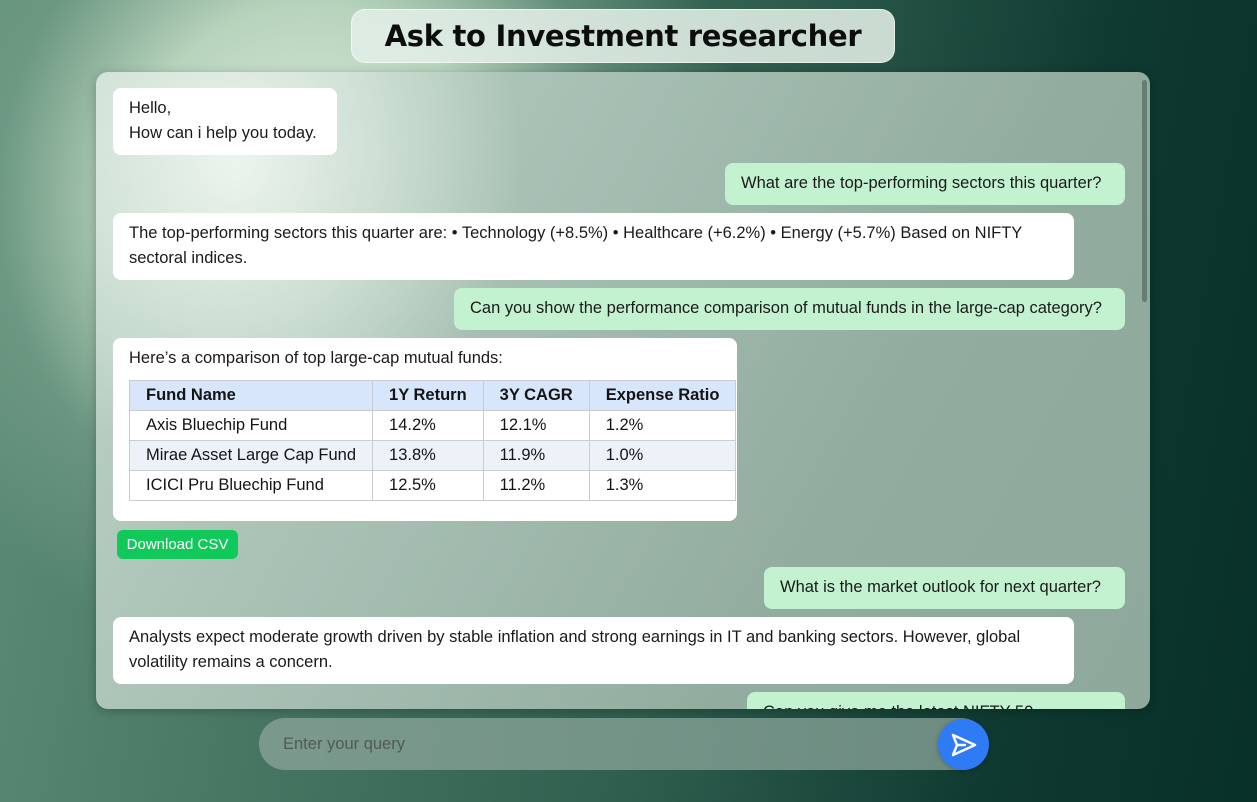 The width and height of the screenshot is (1257, 802). I want to click on bot-message-greeting: Hello, How can i help you today., so click(225, 121).